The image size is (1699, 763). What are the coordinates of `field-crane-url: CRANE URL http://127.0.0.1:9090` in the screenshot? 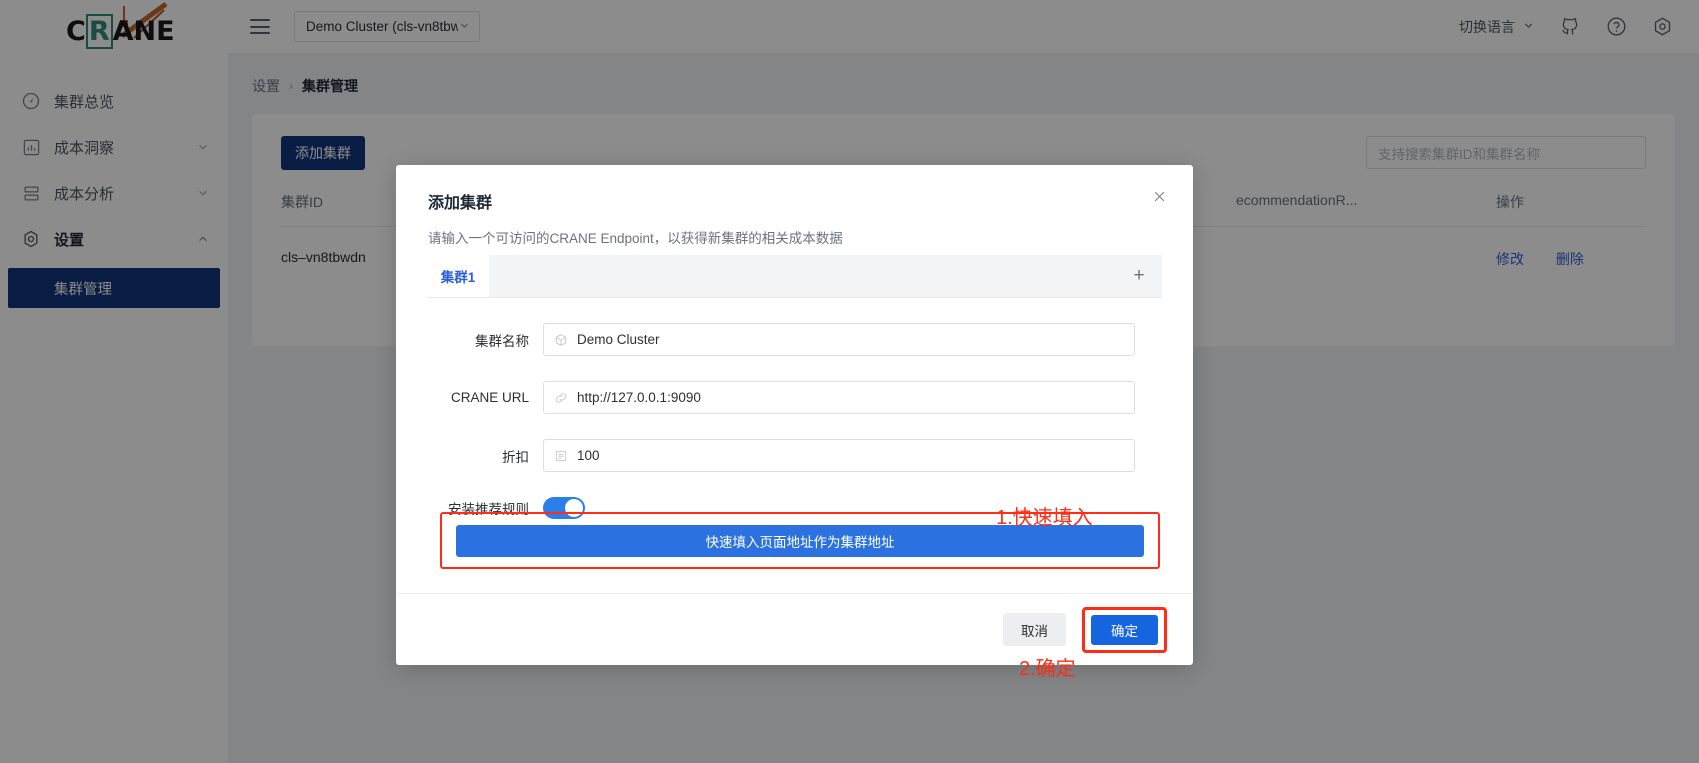 It's located at (794, 397).